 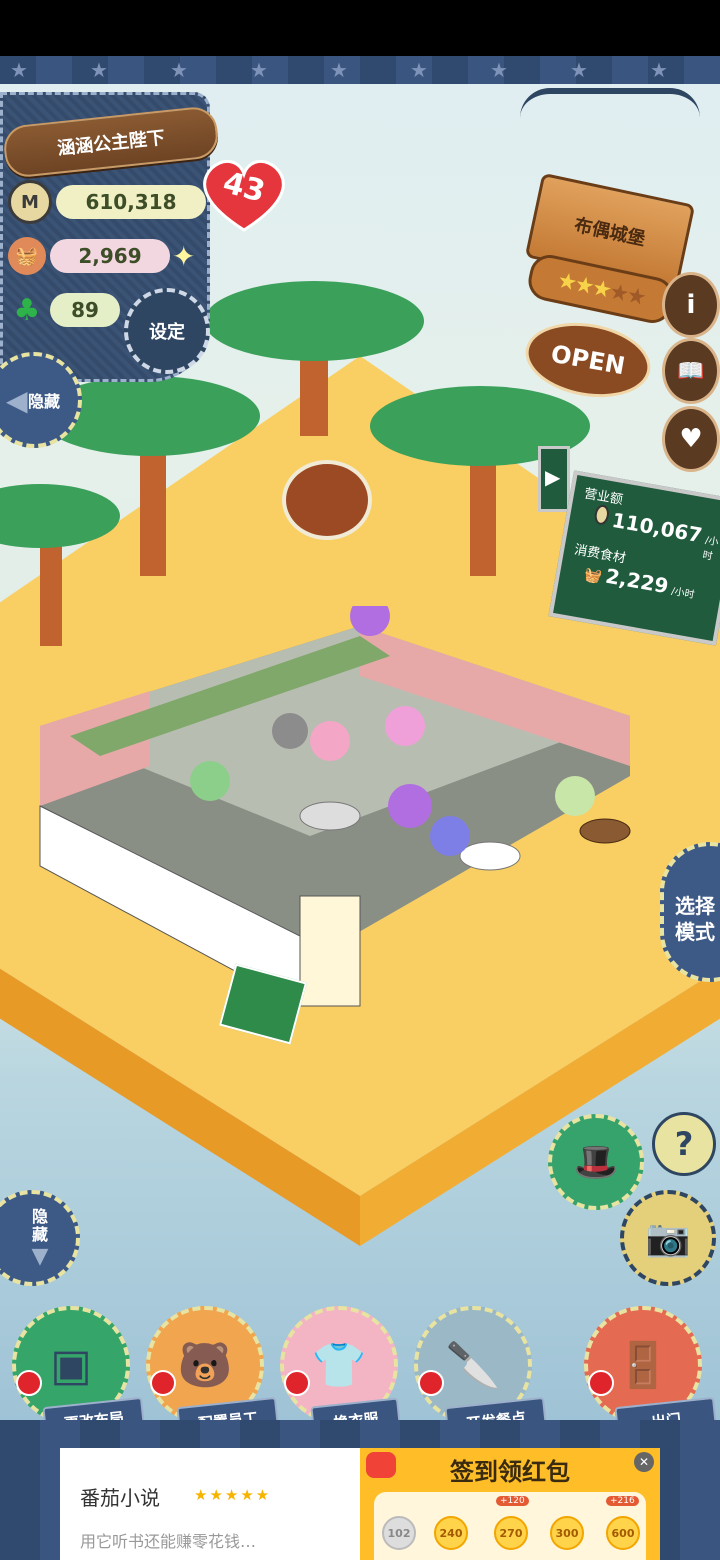 What do you see at coordinates (602, 514) in the screenshot?
I see `coin-icon` at bounding box center [602, 514].